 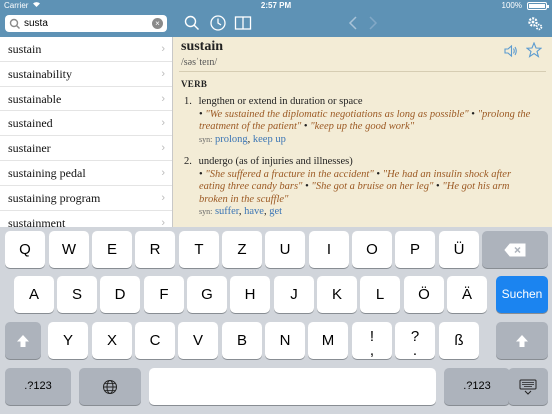 I want to click on forward-arrow-icon, so click(x=372, y=23).